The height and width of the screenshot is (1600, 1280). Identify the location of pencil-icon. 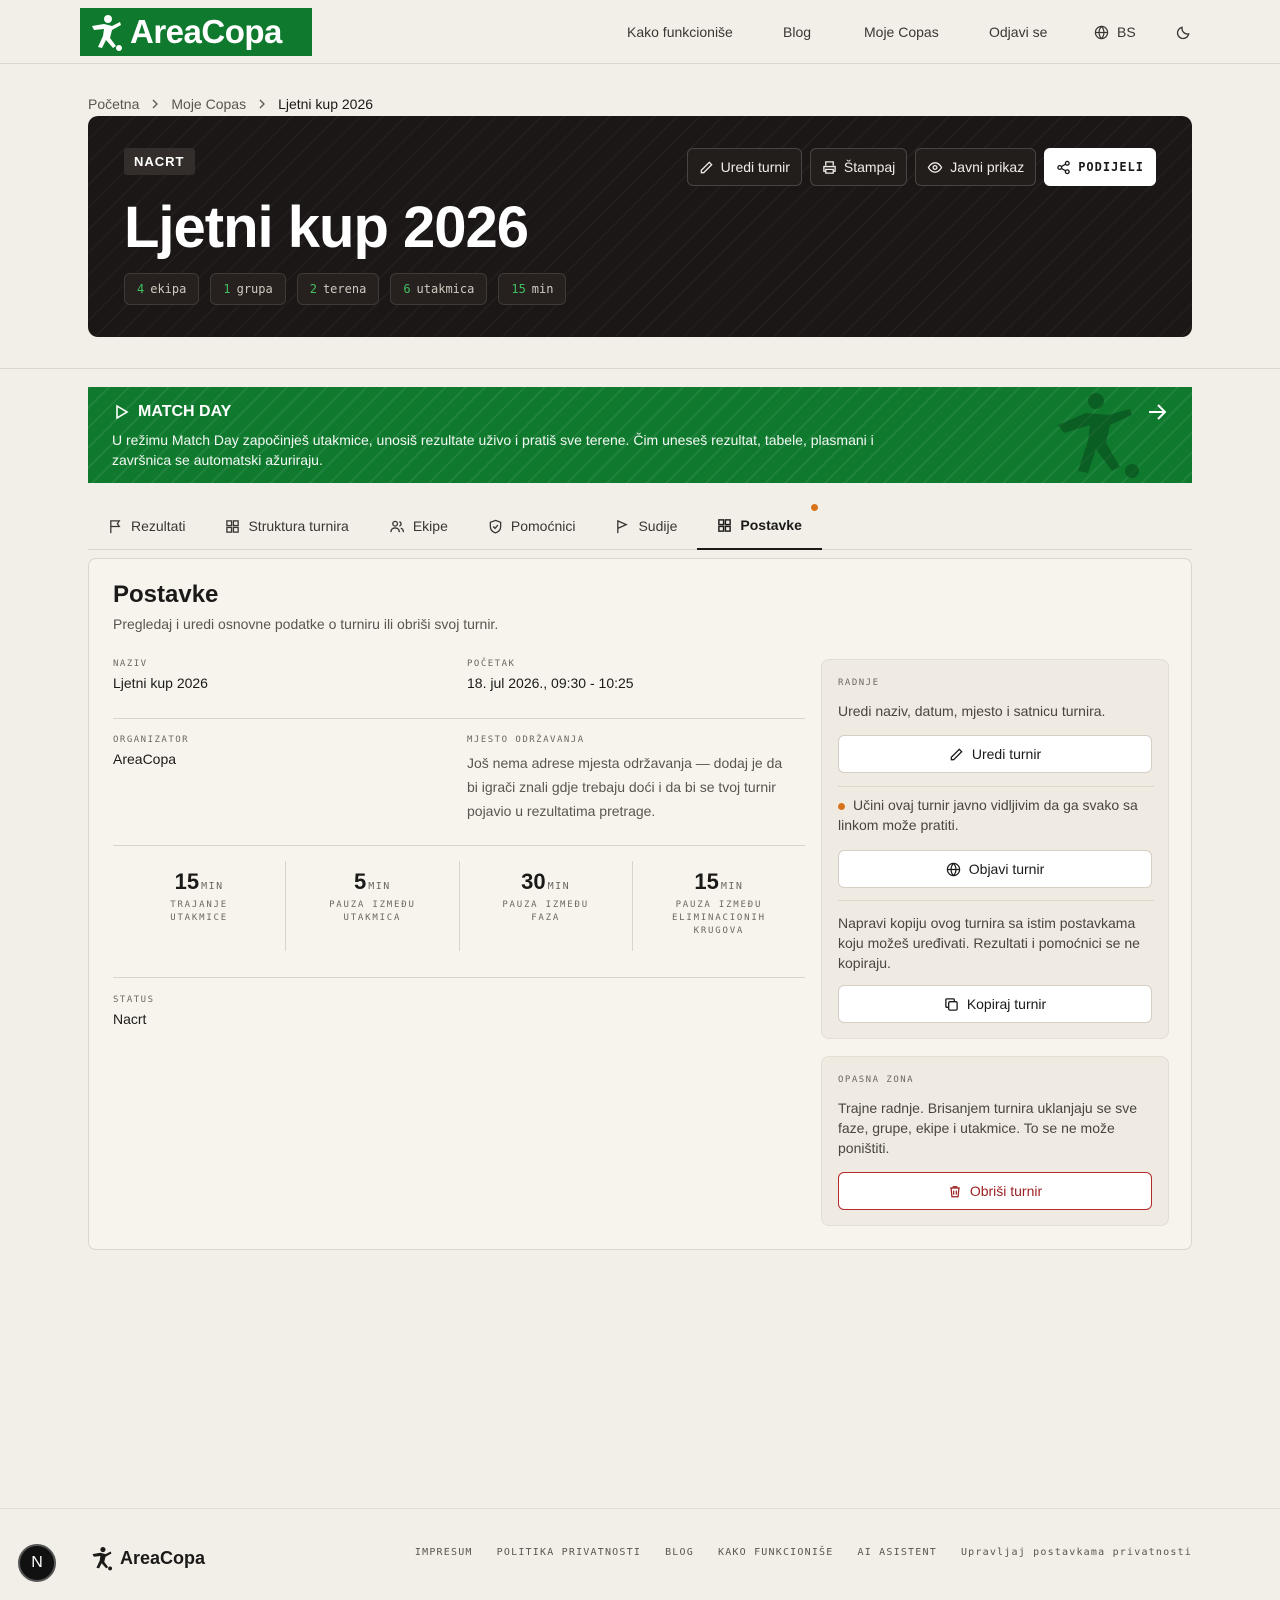
(706, 166).